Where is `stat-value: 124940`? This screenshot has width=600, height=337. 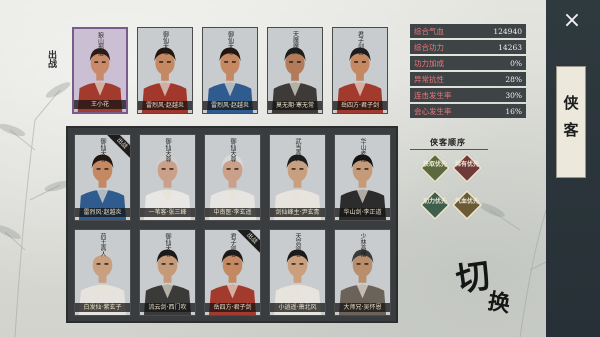
stat-value: 124940 is located at coordinates (507, 31).